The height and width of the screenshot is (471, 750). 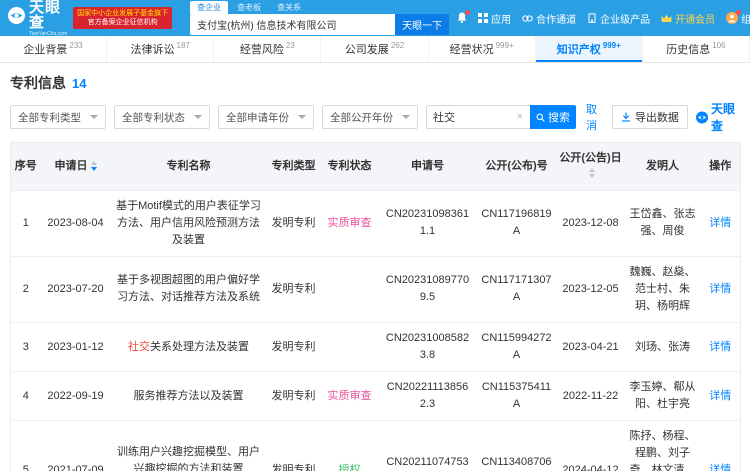 I want to click on patent-name-text: 社交关系处理方法及装置, so click(x=189, y=347).